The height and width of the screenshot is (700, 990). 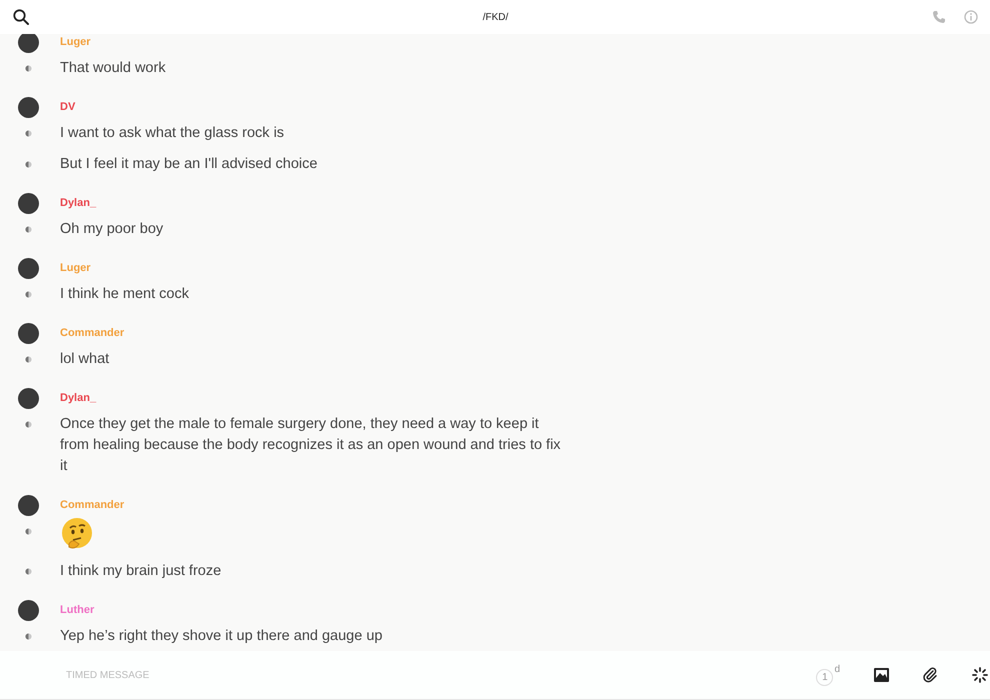 I want to click on message-text: I want to ask what the glass rock is, so click(x=173, y=133).